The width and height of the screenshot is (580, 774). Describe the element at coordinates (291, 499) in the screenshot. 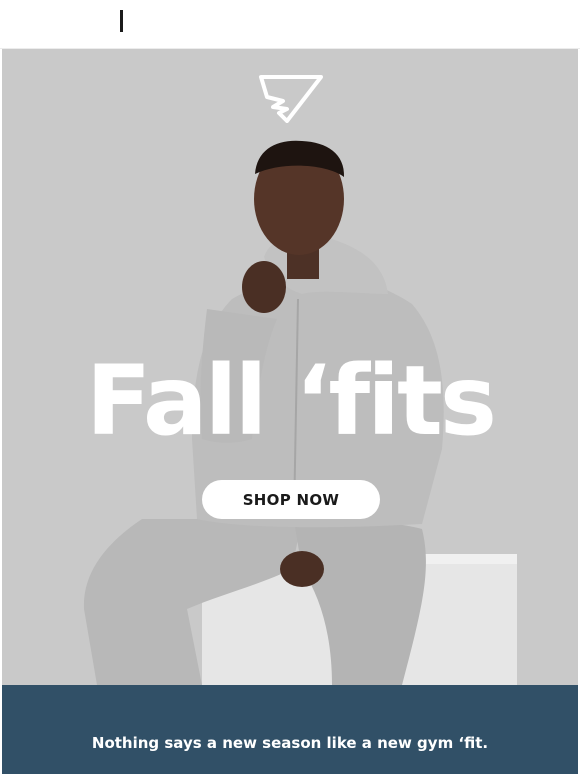

I see `shop-now-button: SHOP NOW` at that location.